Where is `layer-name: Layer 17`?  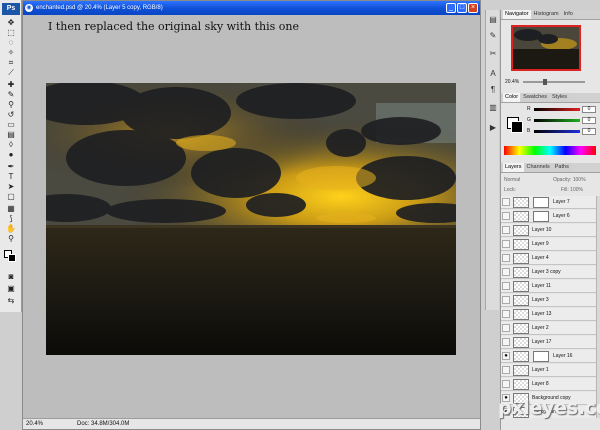 layer-name: Layer 17 is located at coordinates (542, 342).